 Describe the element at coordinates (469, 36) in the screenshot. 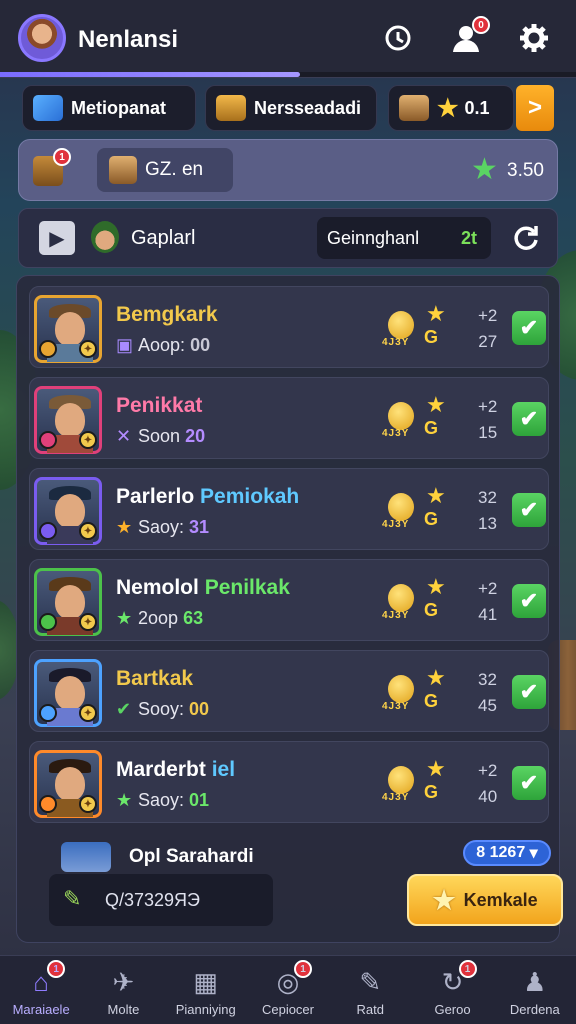

I see `profile-icon: 0` at that location.